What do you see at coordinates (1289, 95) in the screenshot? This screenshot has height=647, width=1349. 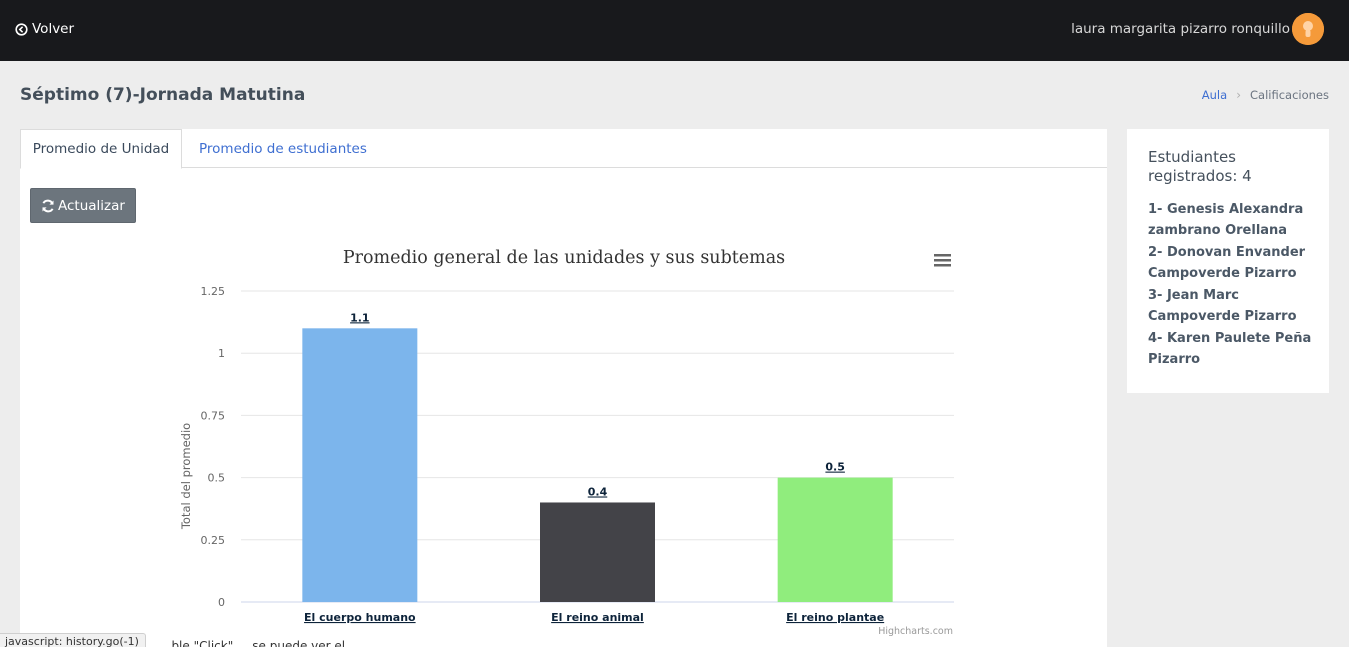 I see `breadcrumb-current: Calificaciones` at bounding box center [1289, 95].